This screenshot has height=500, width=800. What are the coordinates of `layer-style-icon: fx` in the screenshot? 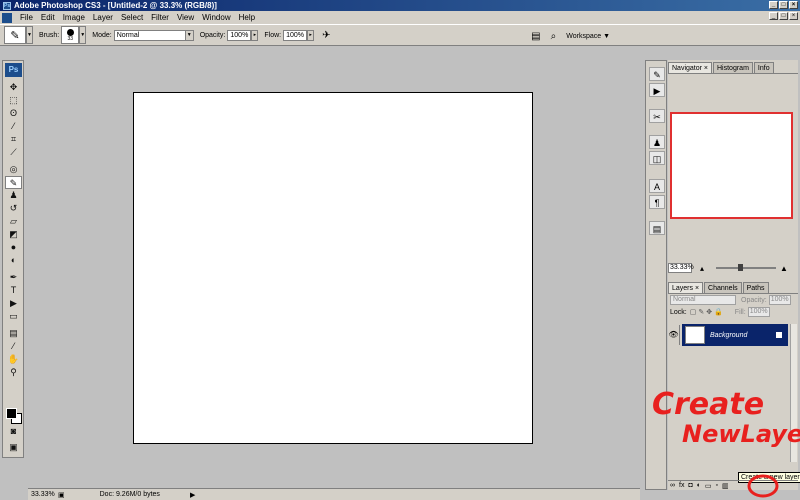 It's located at (681, 485).